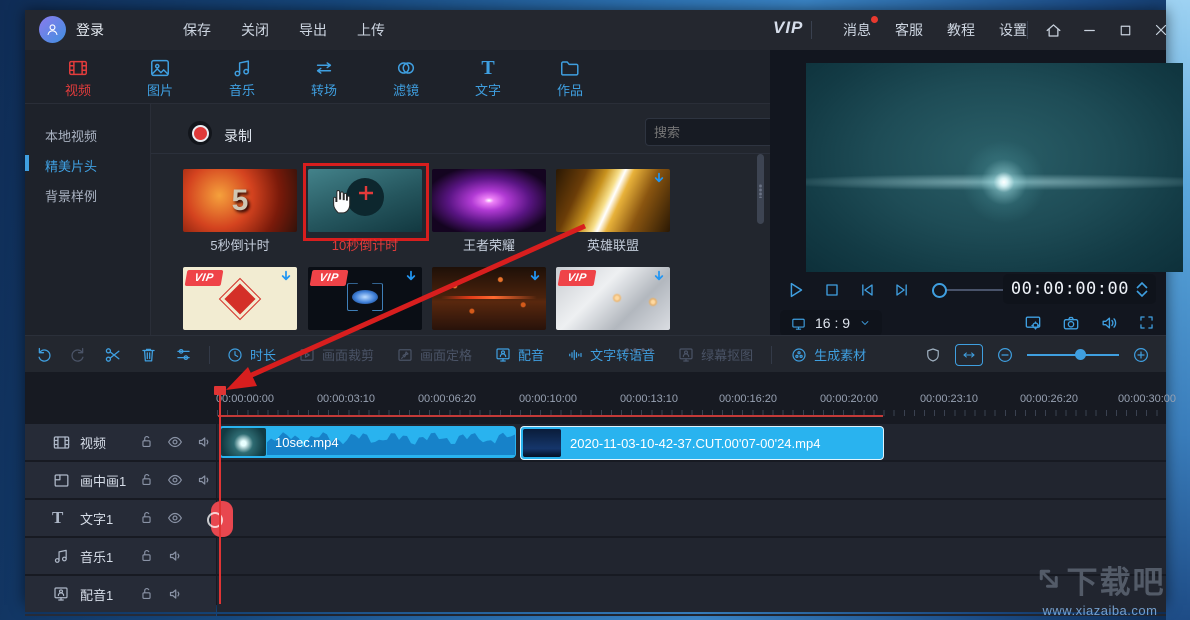 This screenshot has width=1190, height=620. Describe the element at coordinates (1033, 323) in the screenshot. I see `display-settings-button` at that location.